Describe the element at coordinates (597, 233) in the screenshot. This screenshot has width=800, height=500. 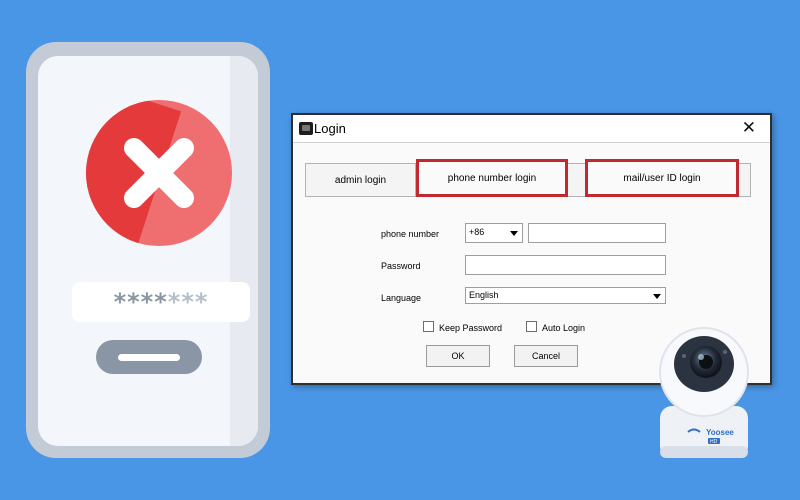
I see `phone-number-input` at that location.